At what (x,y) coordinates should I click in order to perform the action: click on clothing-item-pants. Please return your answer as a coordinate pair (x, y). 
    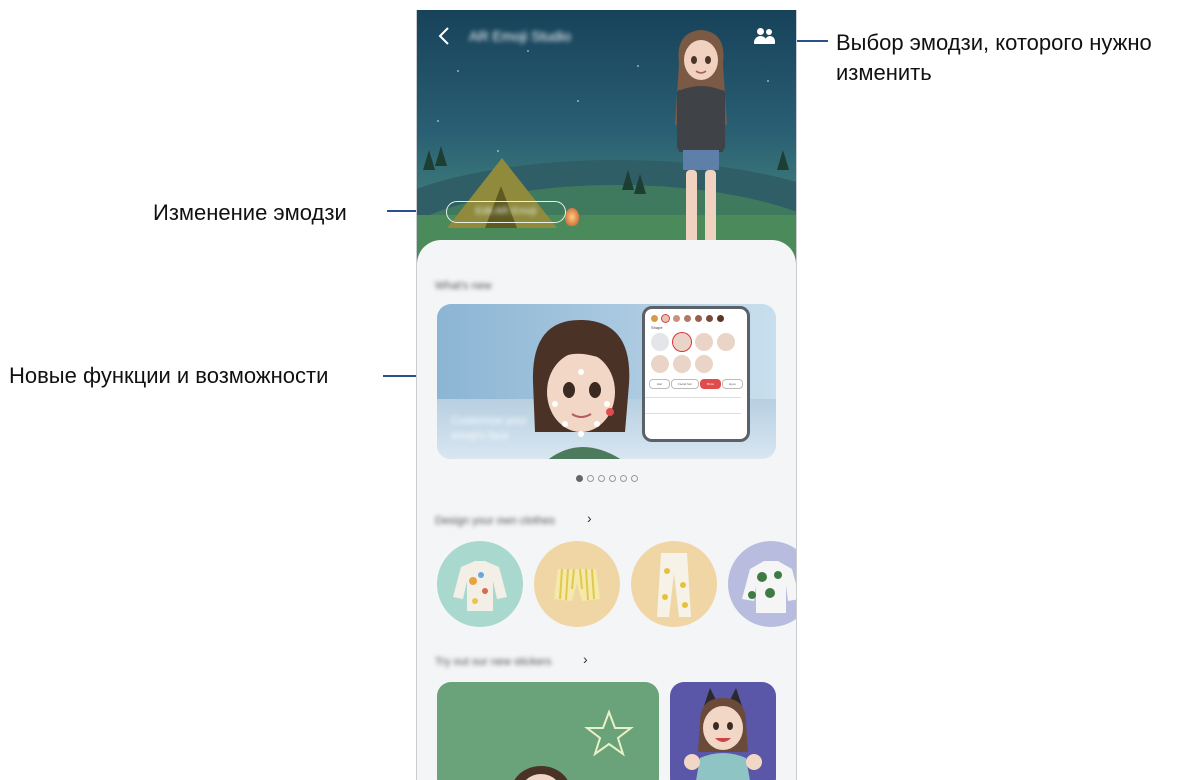
    Looking at the image, I should click on (674, 584).